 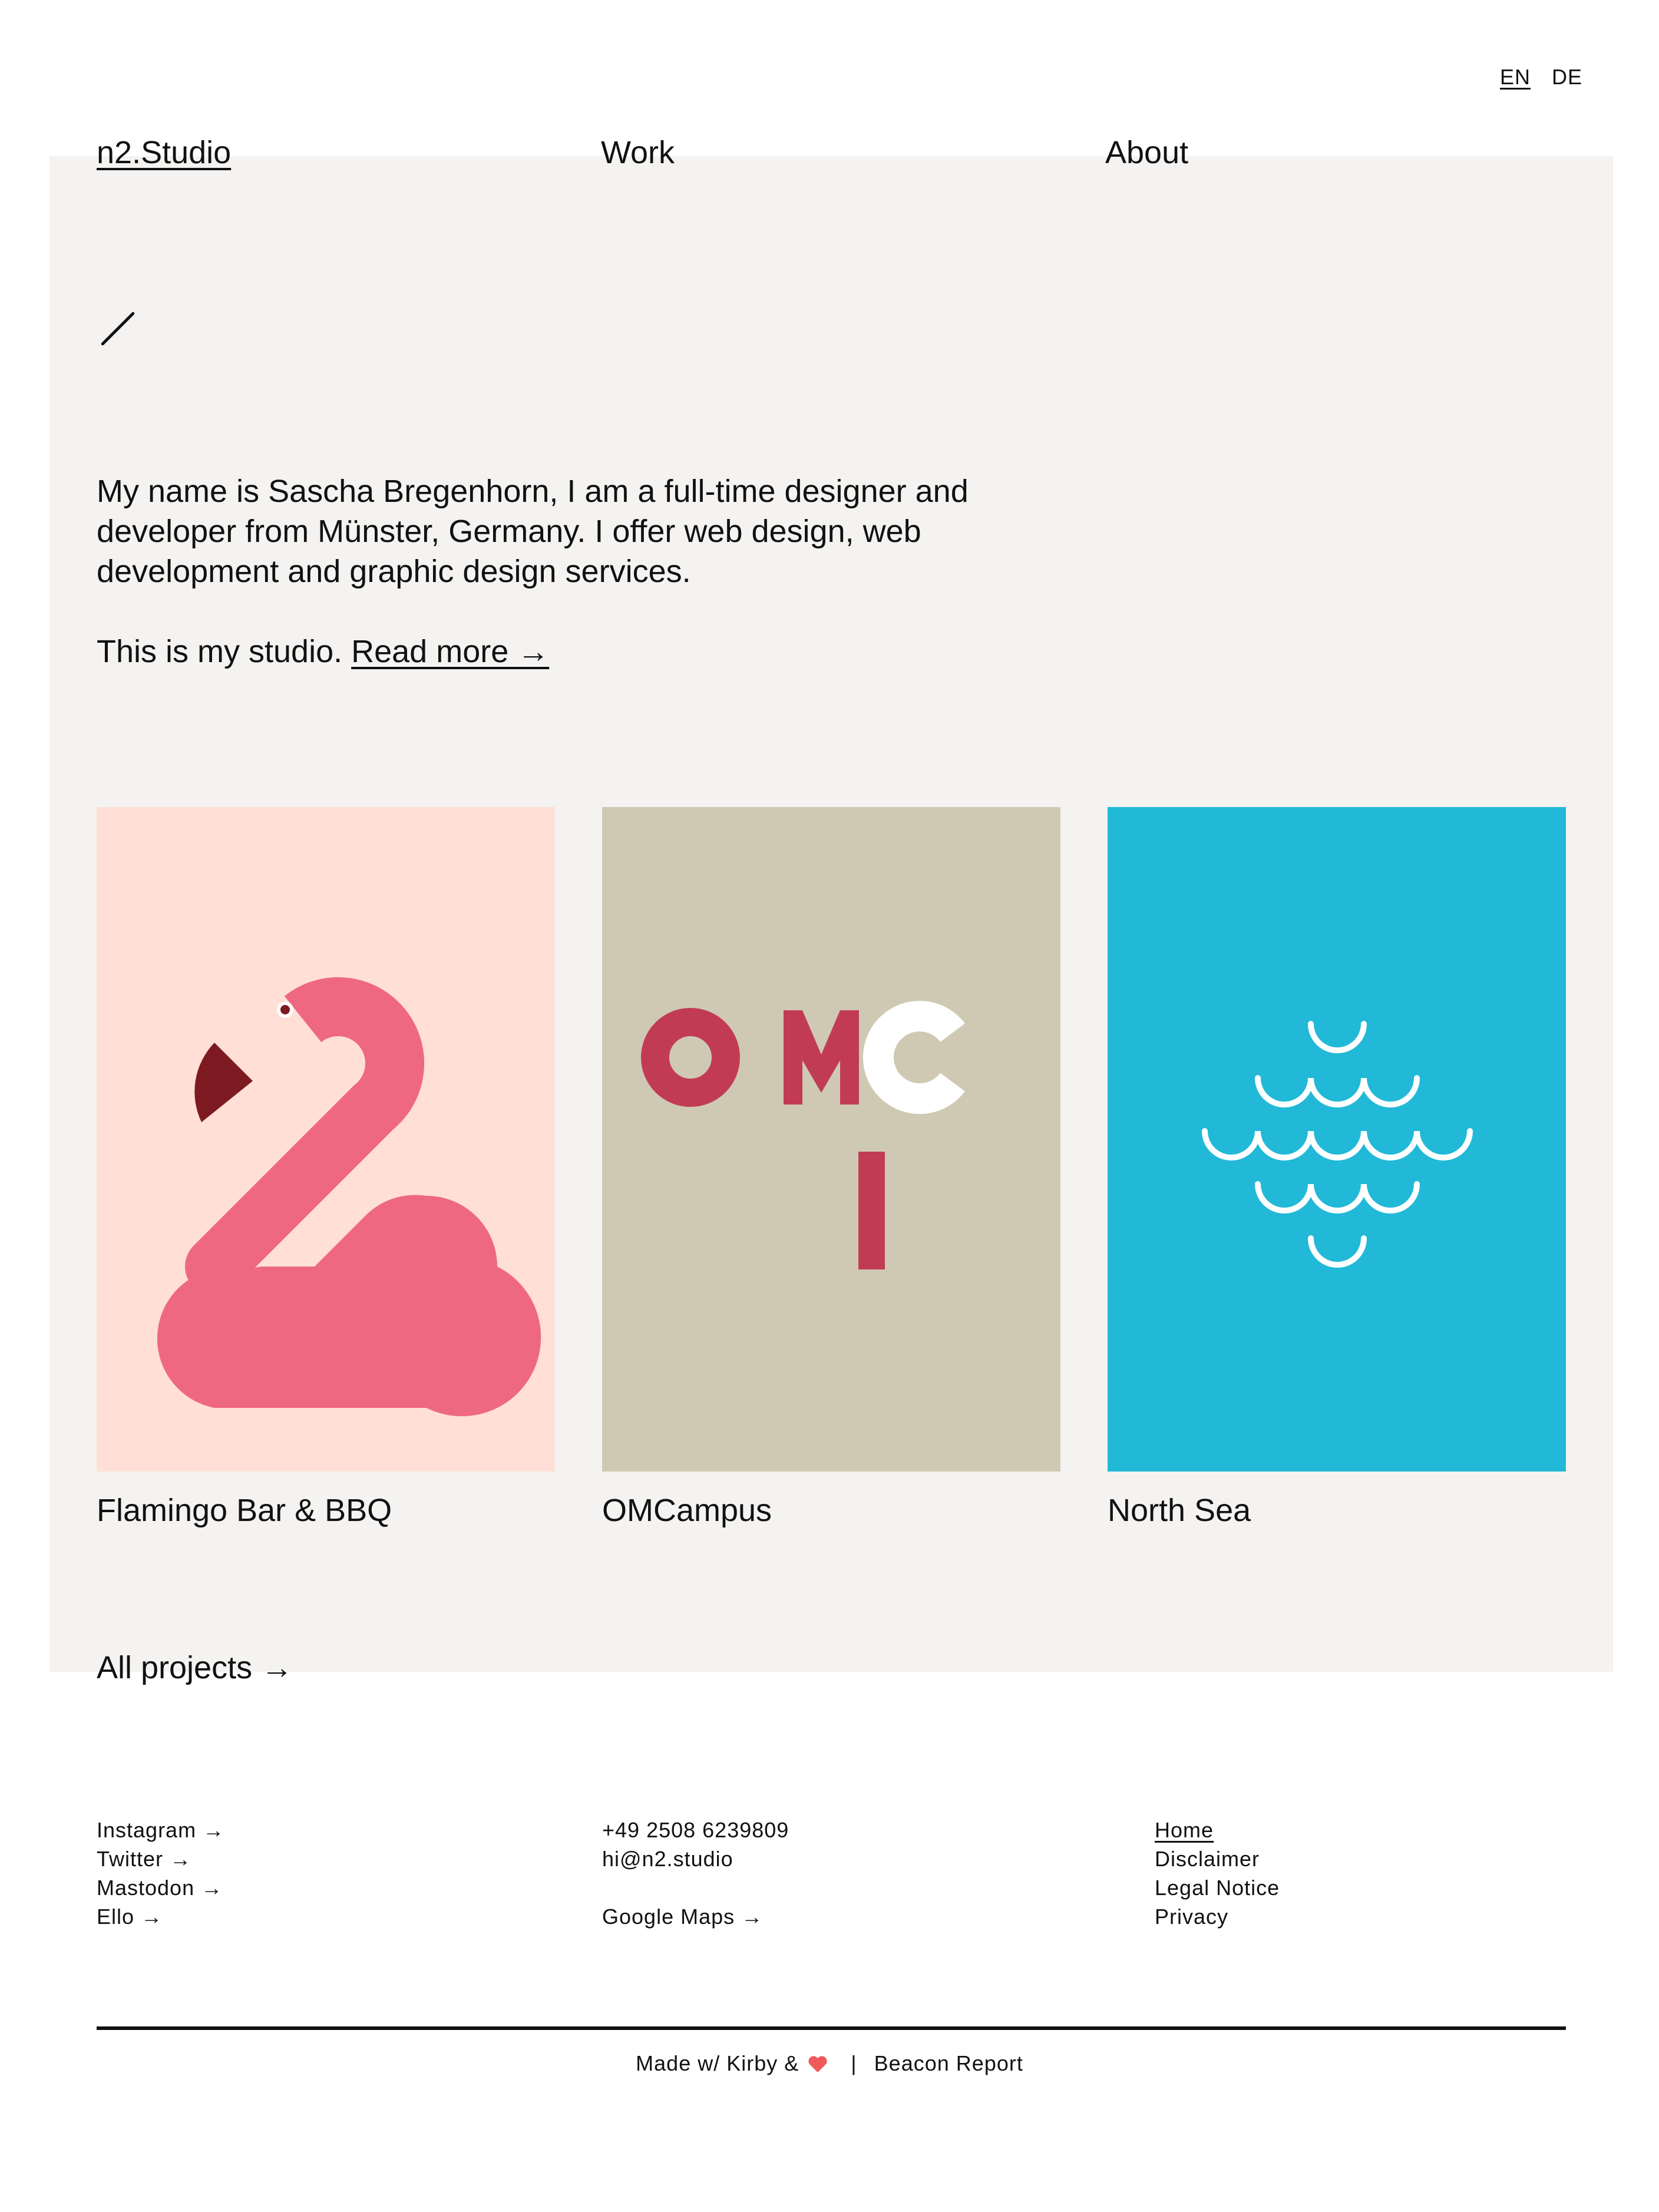 What do you see at coordinates (817, 2064) in the screenshot?
I see `heart-icon` at bounding box center [817, 2064].